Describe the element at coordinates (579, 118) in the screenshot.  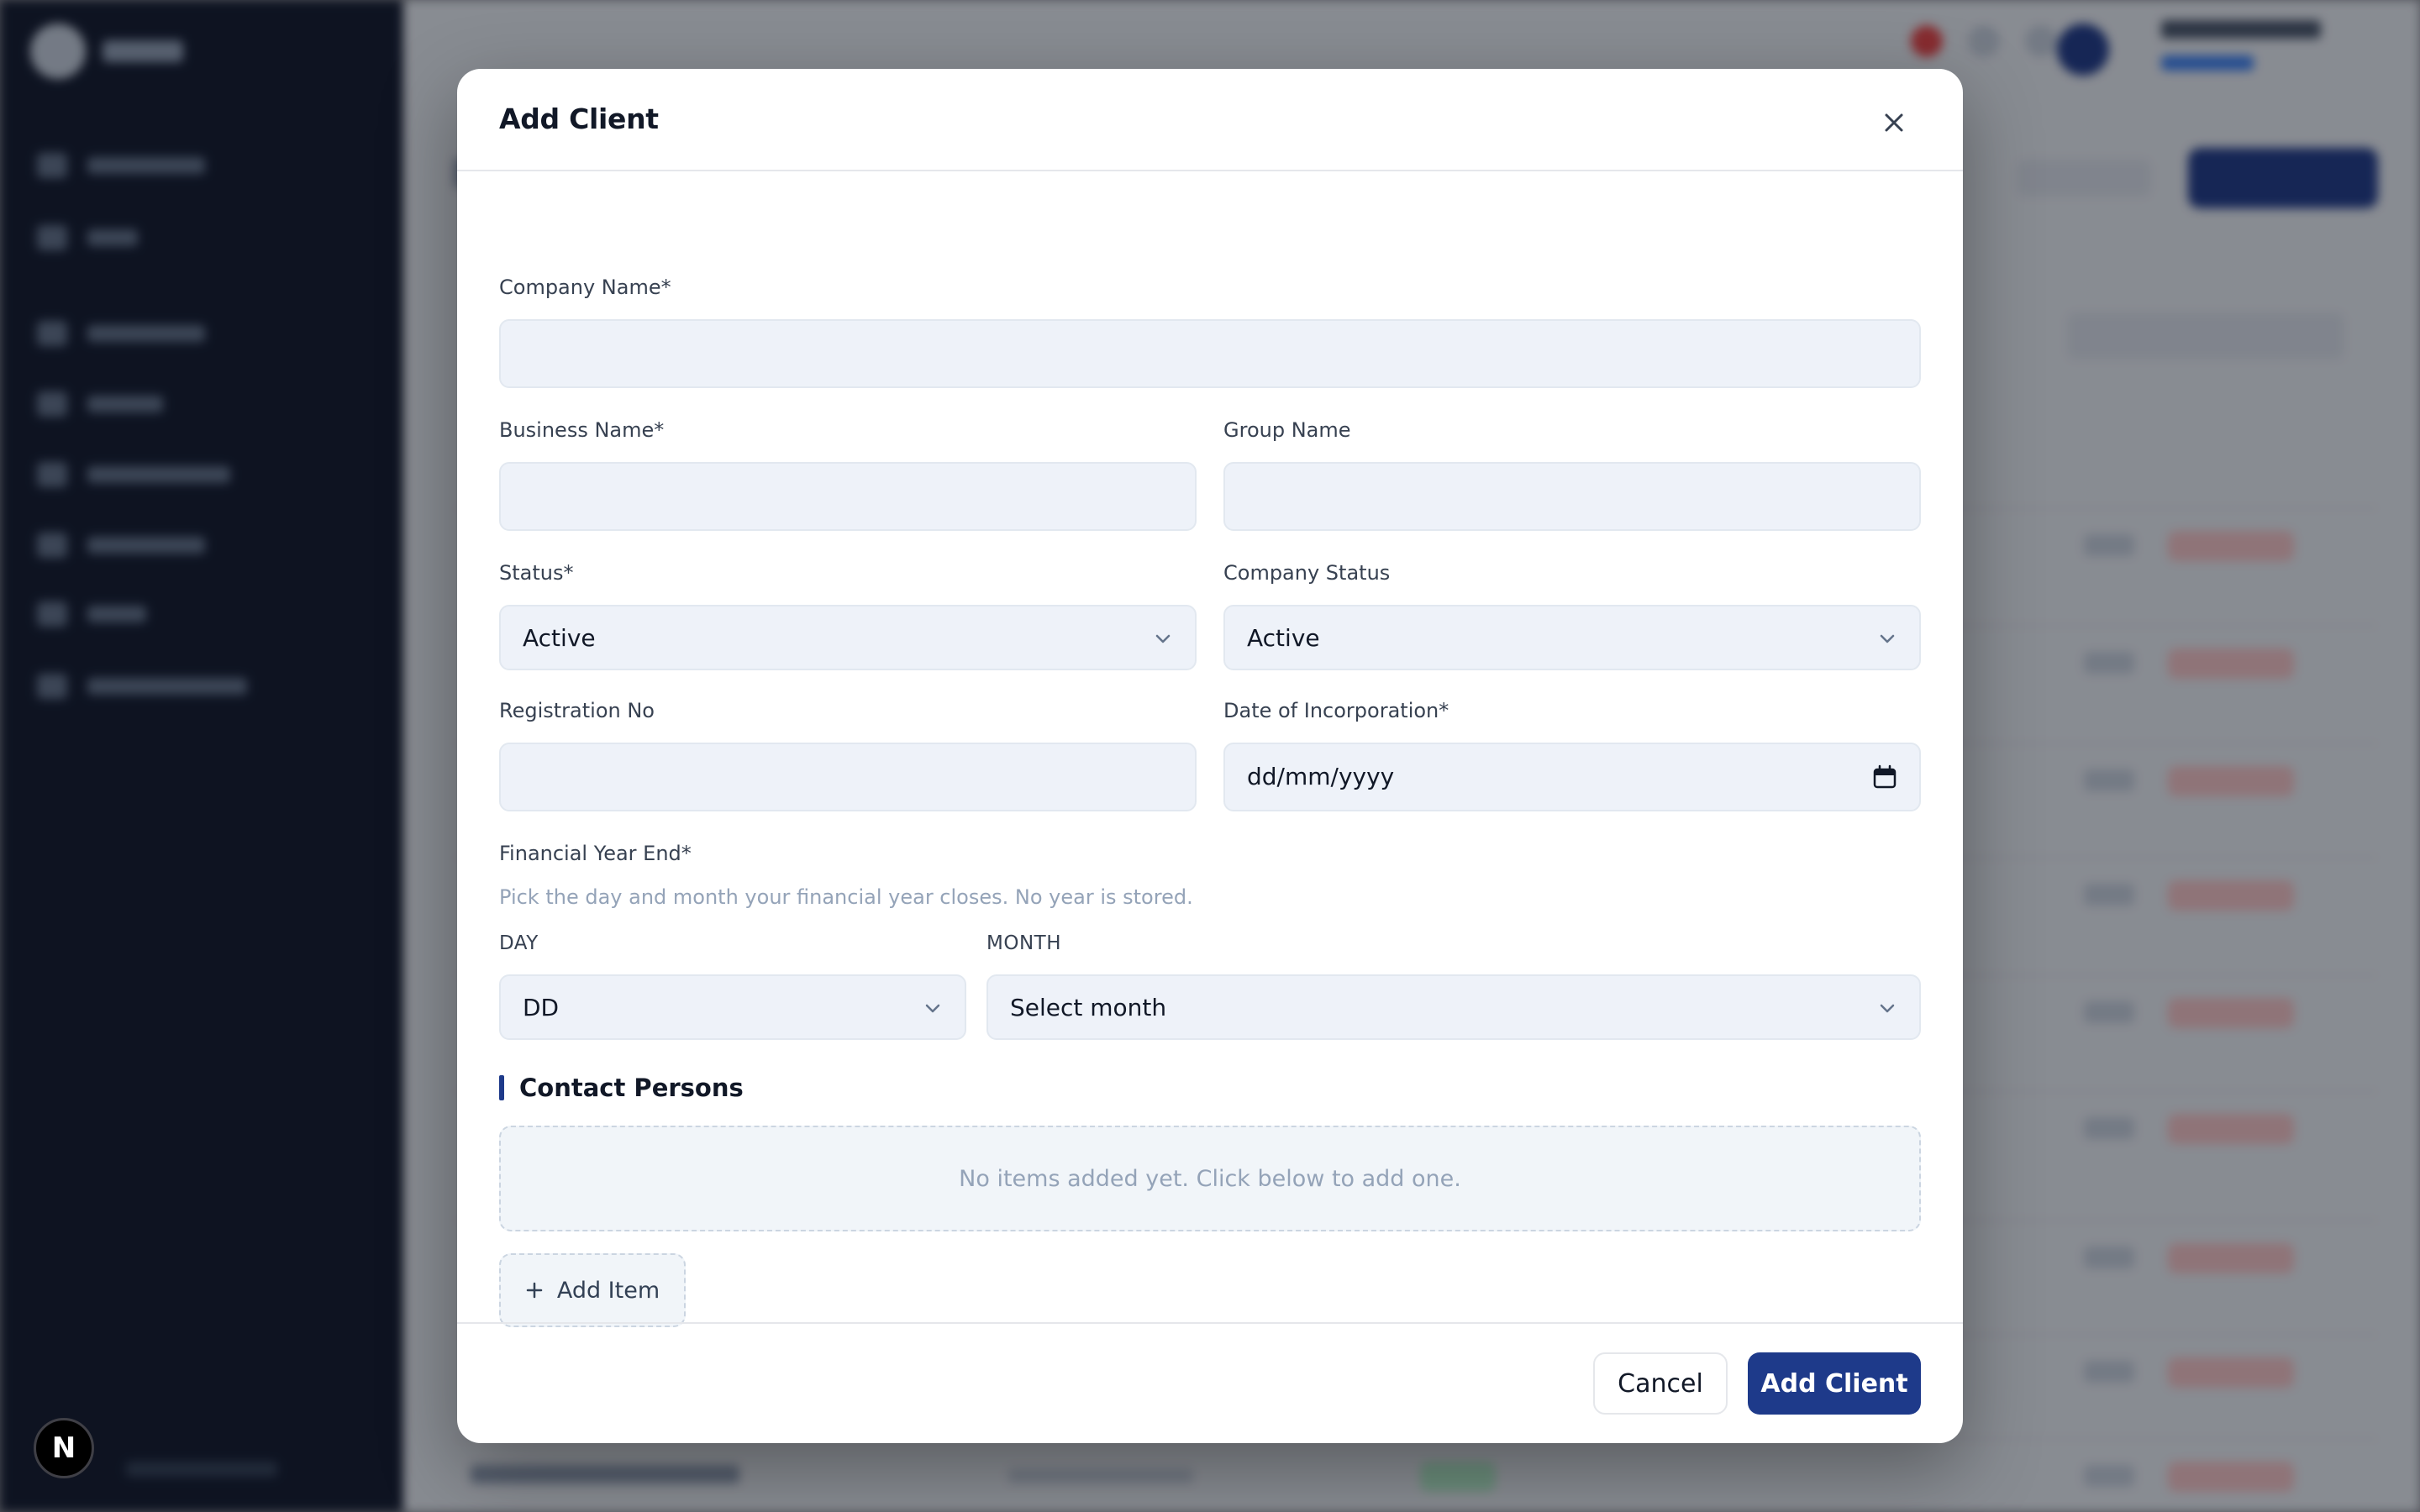
I see `dialog-title: Add Client` at that location.